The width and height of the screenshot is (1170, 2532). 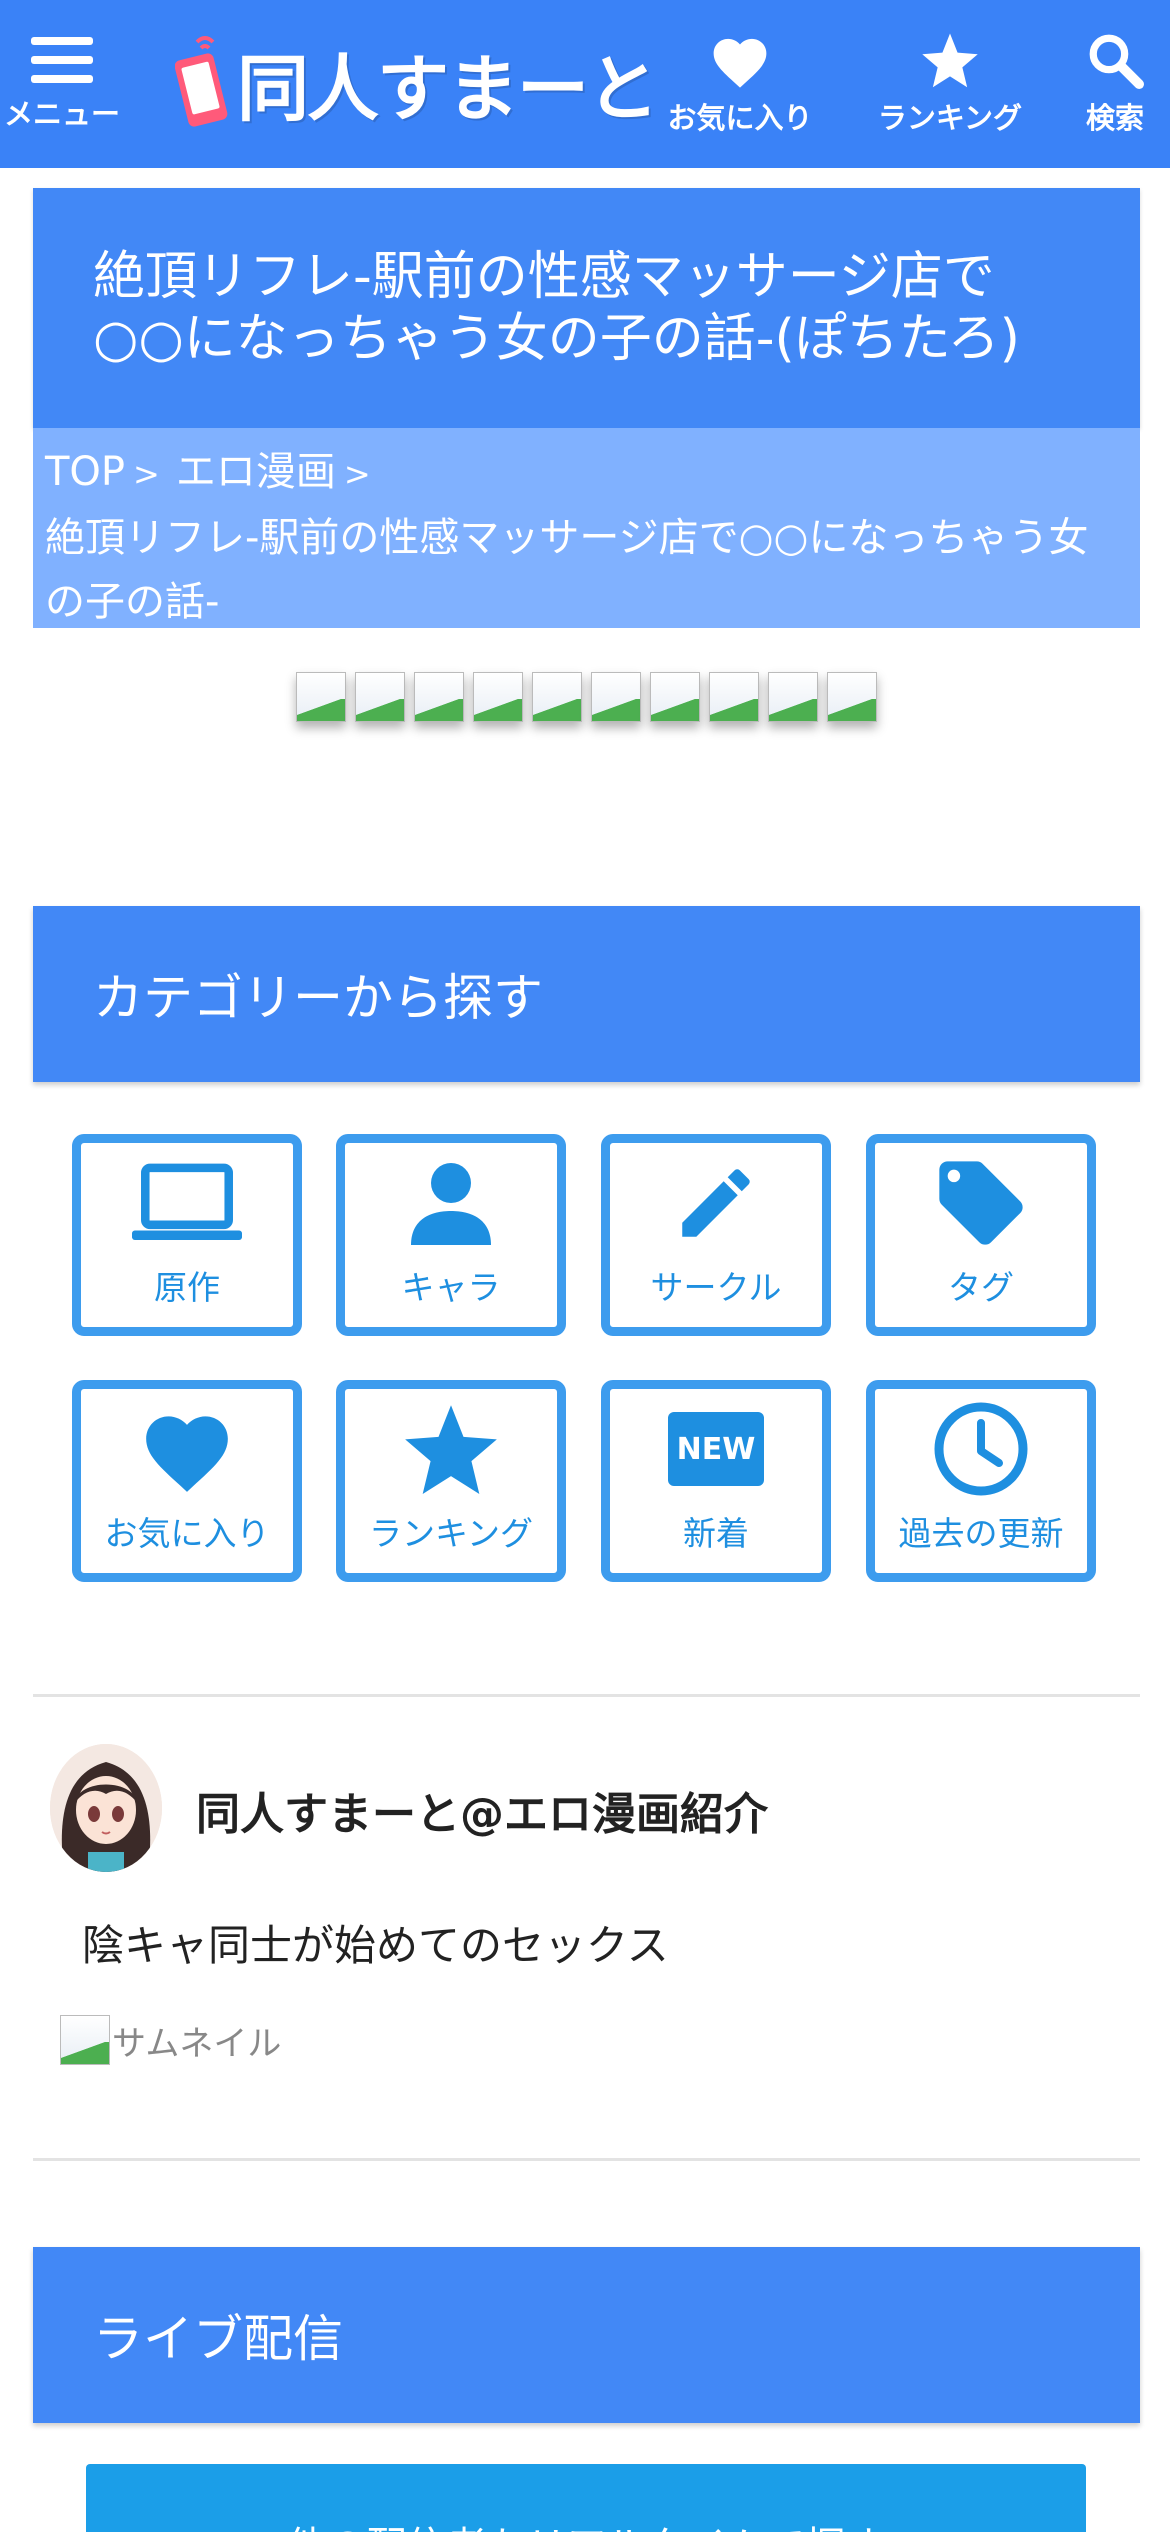 I want to click on category-label: ランキング, so click(x=450, y=1533).